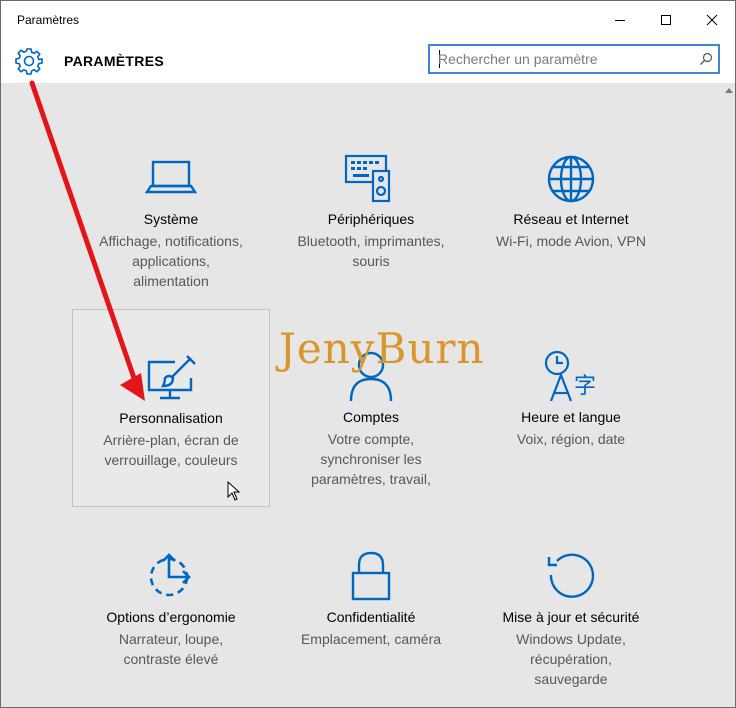  Describe the element at coordinates (368, 20) in the screenshot. I see `title-bar: Paramètres` at that location.